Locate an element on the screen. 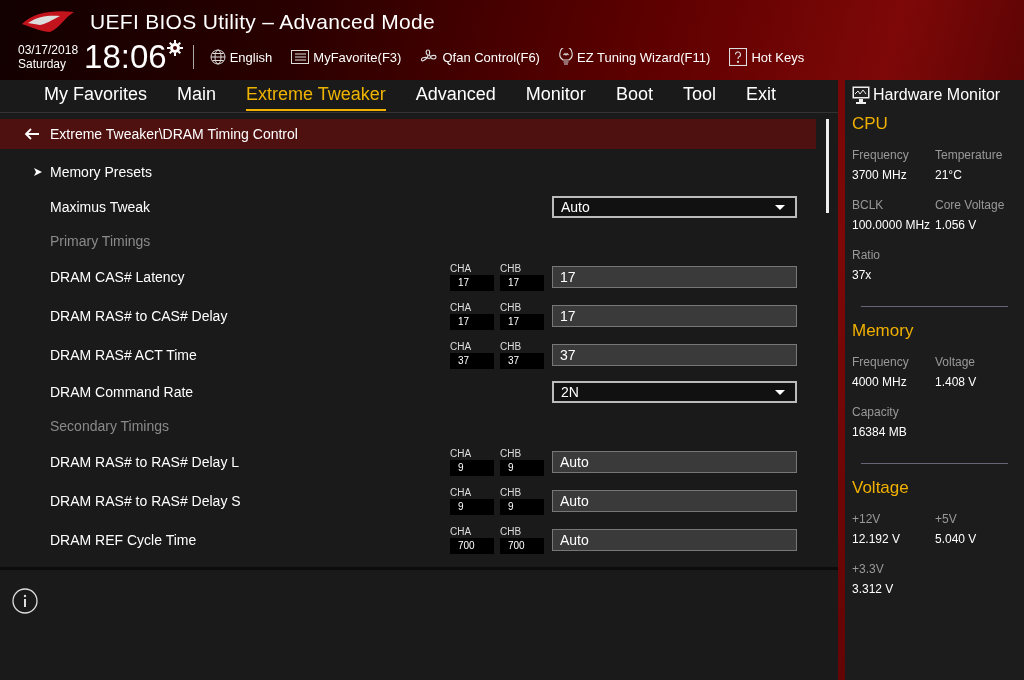 The image size is (1024, 680). stat-value: 37x is located at coordinates (862, 275).